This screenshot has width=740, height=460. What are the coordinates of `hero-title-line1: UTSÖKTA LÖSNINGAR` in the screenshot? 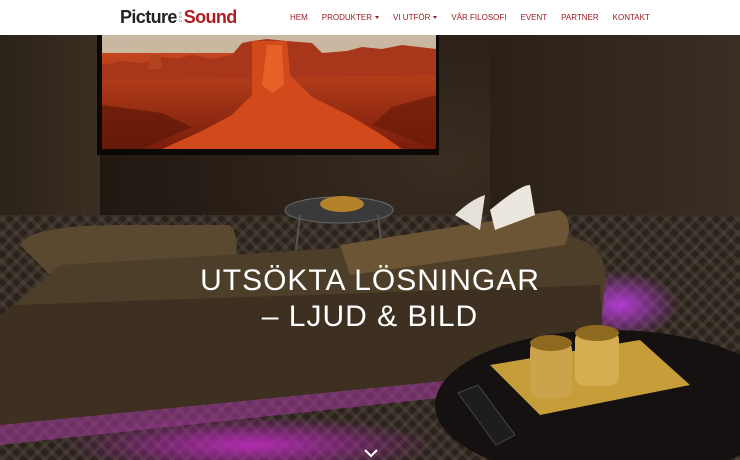 It's located at (370, 280).